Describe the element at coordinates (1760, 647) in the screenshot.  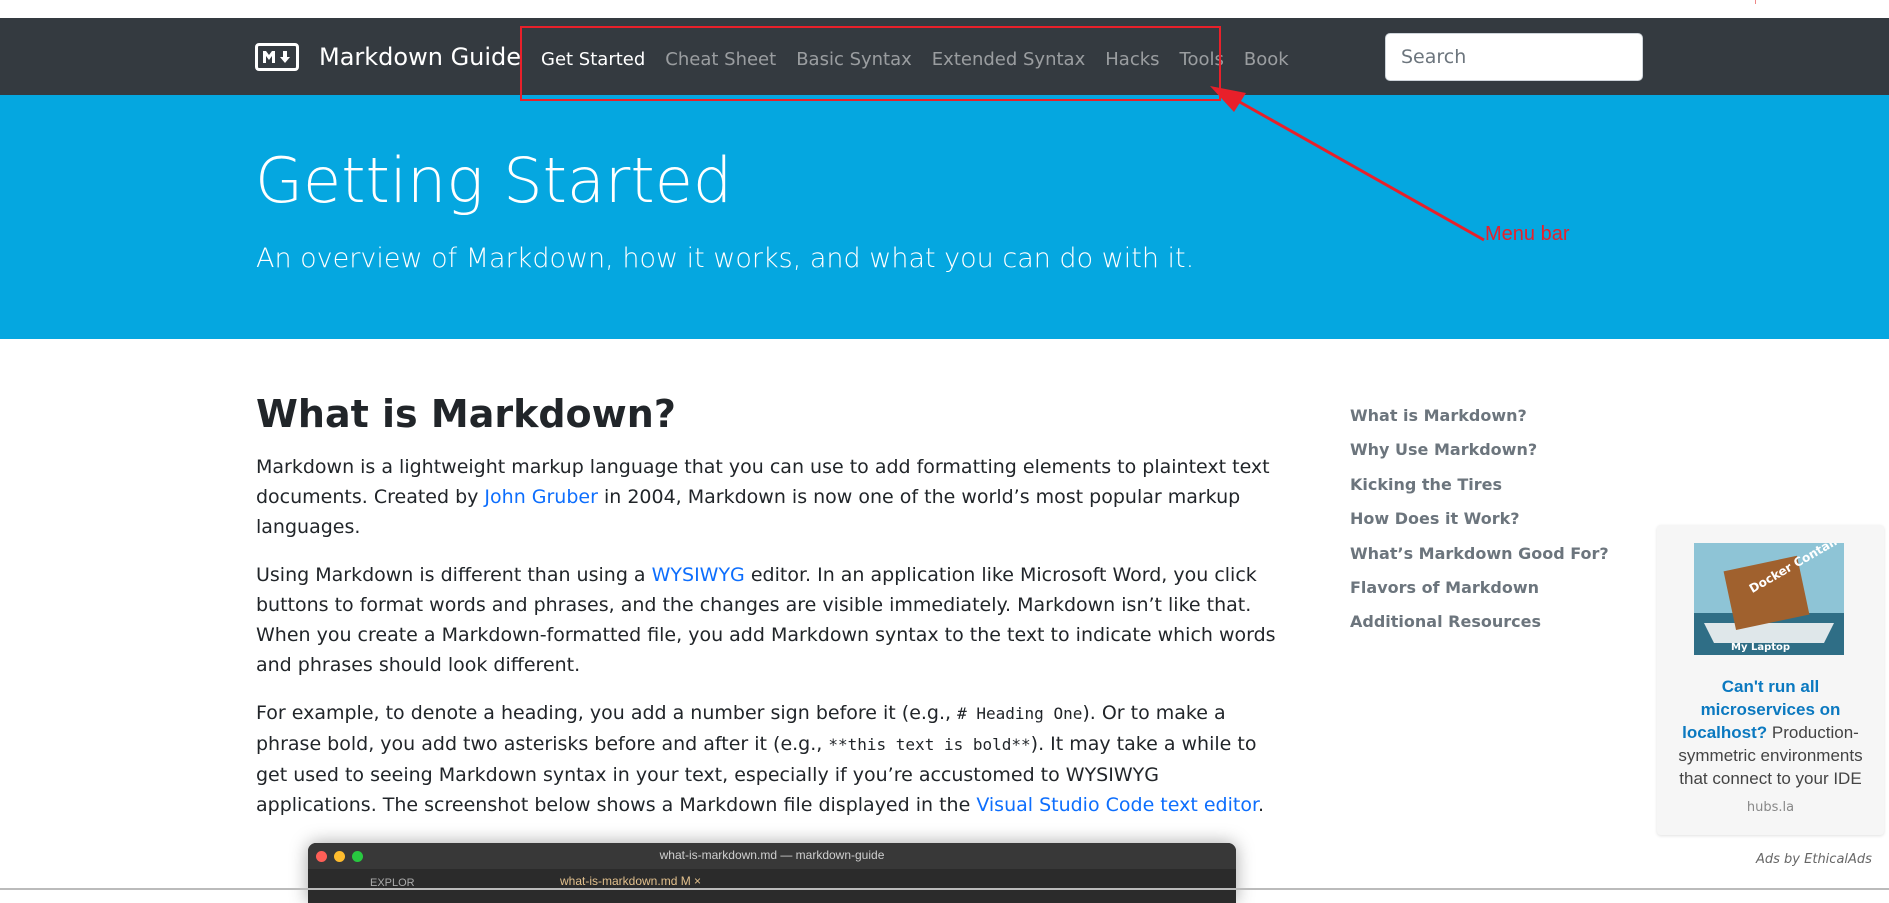
I see `ad-image-caption-laptop: My Laptop` at that location.